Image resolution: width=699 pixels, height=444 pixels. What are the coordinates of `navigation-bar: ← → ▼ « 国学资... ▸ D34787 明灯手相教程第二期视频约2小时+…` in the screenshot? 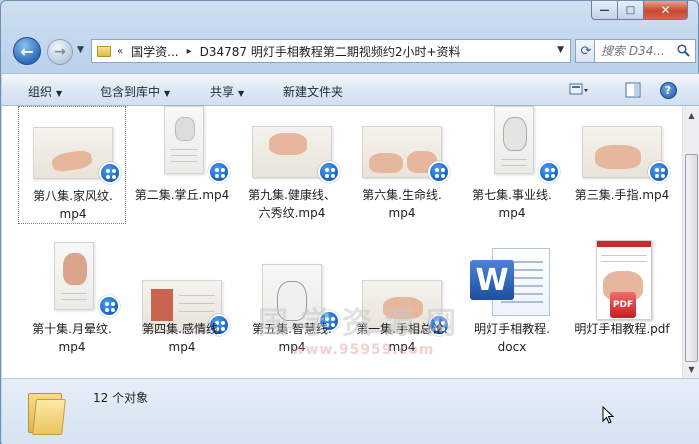 It's located at (352, 50).